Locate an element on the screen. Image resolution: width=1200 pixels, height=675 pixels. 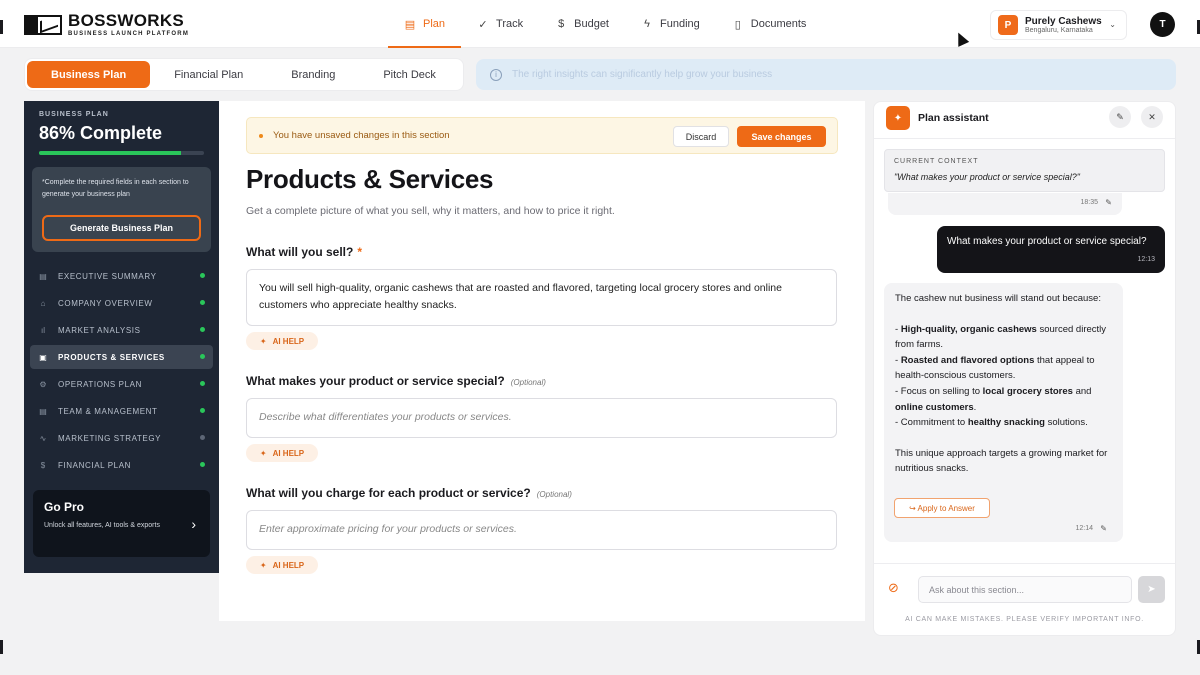
unsaved-message: You have unsaved changes in this section is located at coordinates (361, 135).